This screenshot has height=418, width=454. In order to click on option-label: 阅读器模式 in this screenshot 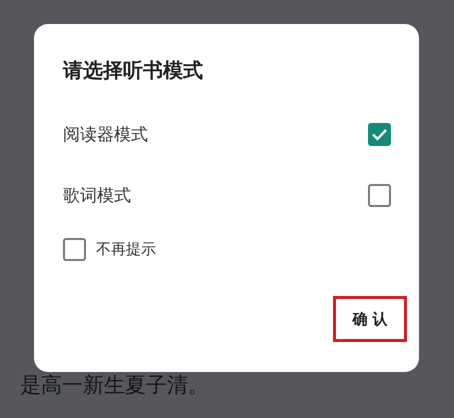, I will do `click(105, 135)`.